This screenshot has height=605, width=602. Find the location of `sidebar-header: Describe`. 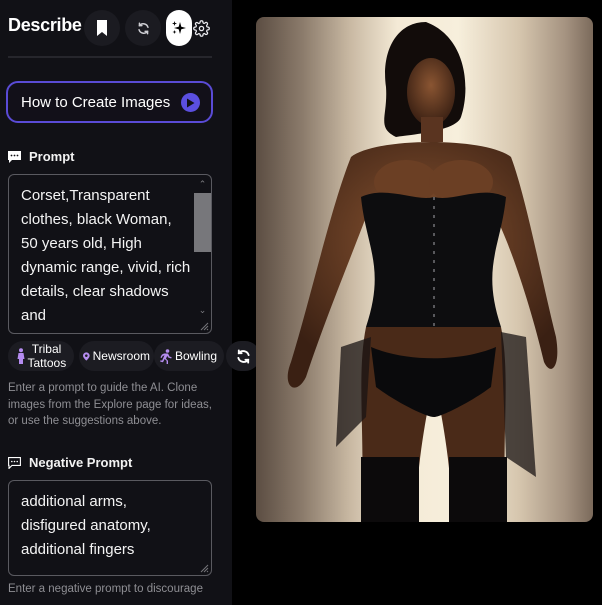

sidebar-header: Describe is located at coordinates (116, 28).